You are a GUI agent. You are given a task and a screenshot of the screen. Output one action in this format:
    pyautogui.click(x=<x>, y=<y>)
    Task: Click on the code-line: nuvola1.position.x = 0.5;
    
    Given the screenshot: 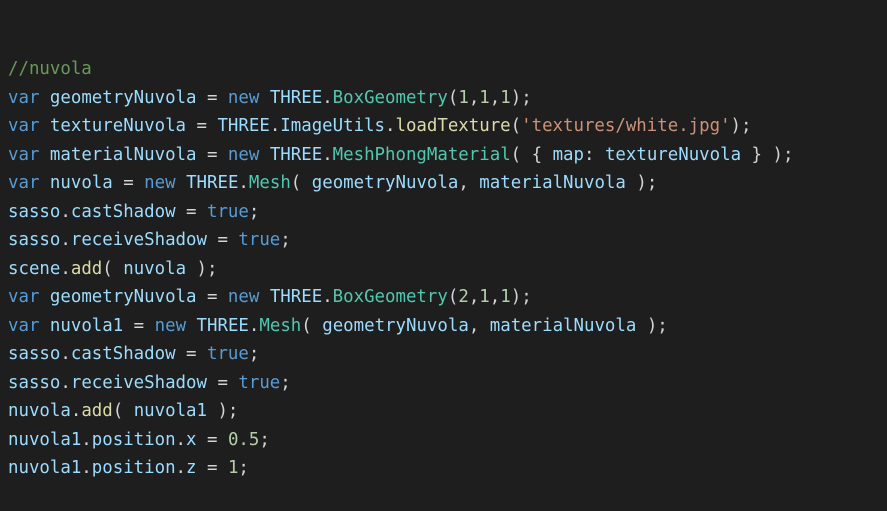 What is the action you would take?
    pyautogui.click(x=447, y=440)
    